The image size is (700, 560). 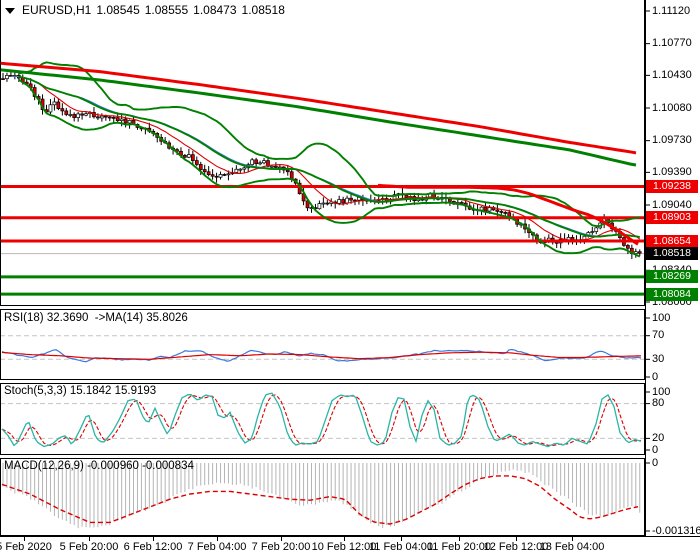 What do you see at coordinates (459, 547) in the screenshot?
I see `time-axis-label: 11 Feb 20:00` at bounding box center [459, 547].